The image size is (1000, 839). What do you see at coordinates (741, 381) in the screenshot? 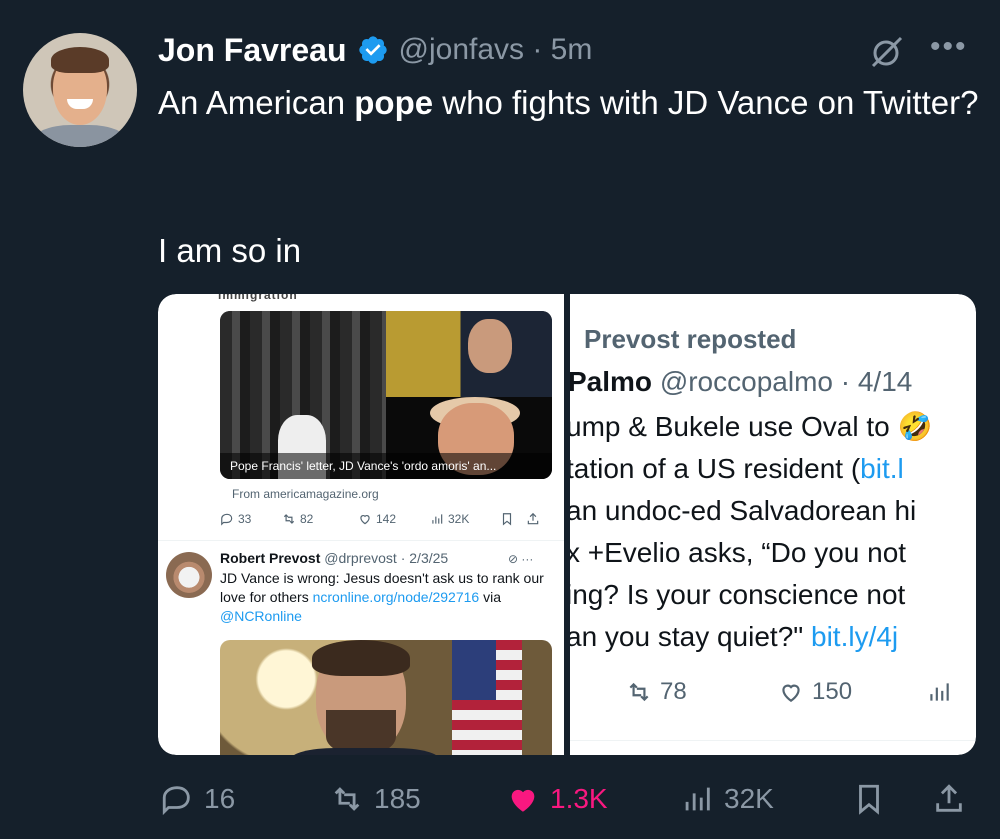
I see `palmo-tweet-header: Palmo @roccopalmo · 4/14` at bounding box center [741, 381].